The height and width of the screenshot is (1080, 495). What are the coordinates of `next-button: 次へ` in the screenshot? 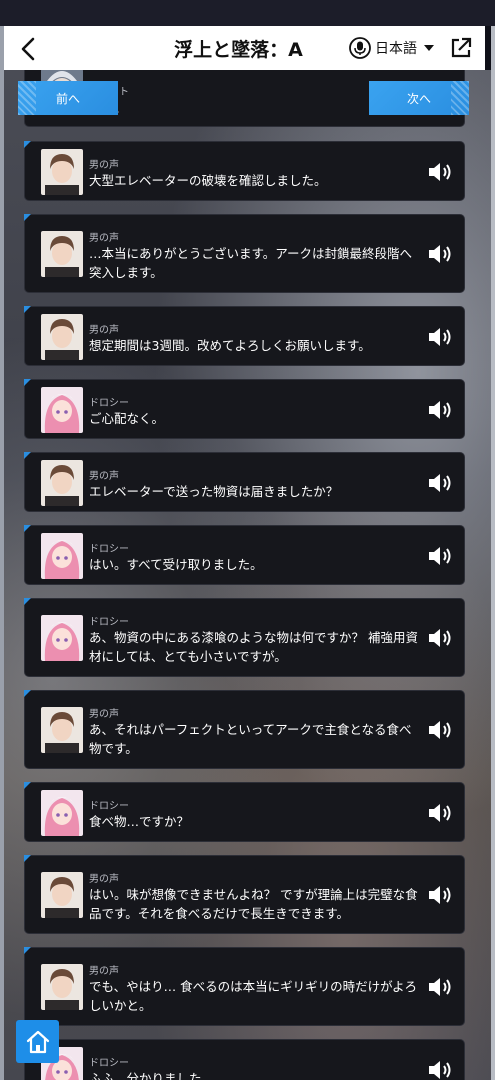 It's located at (419, 98).